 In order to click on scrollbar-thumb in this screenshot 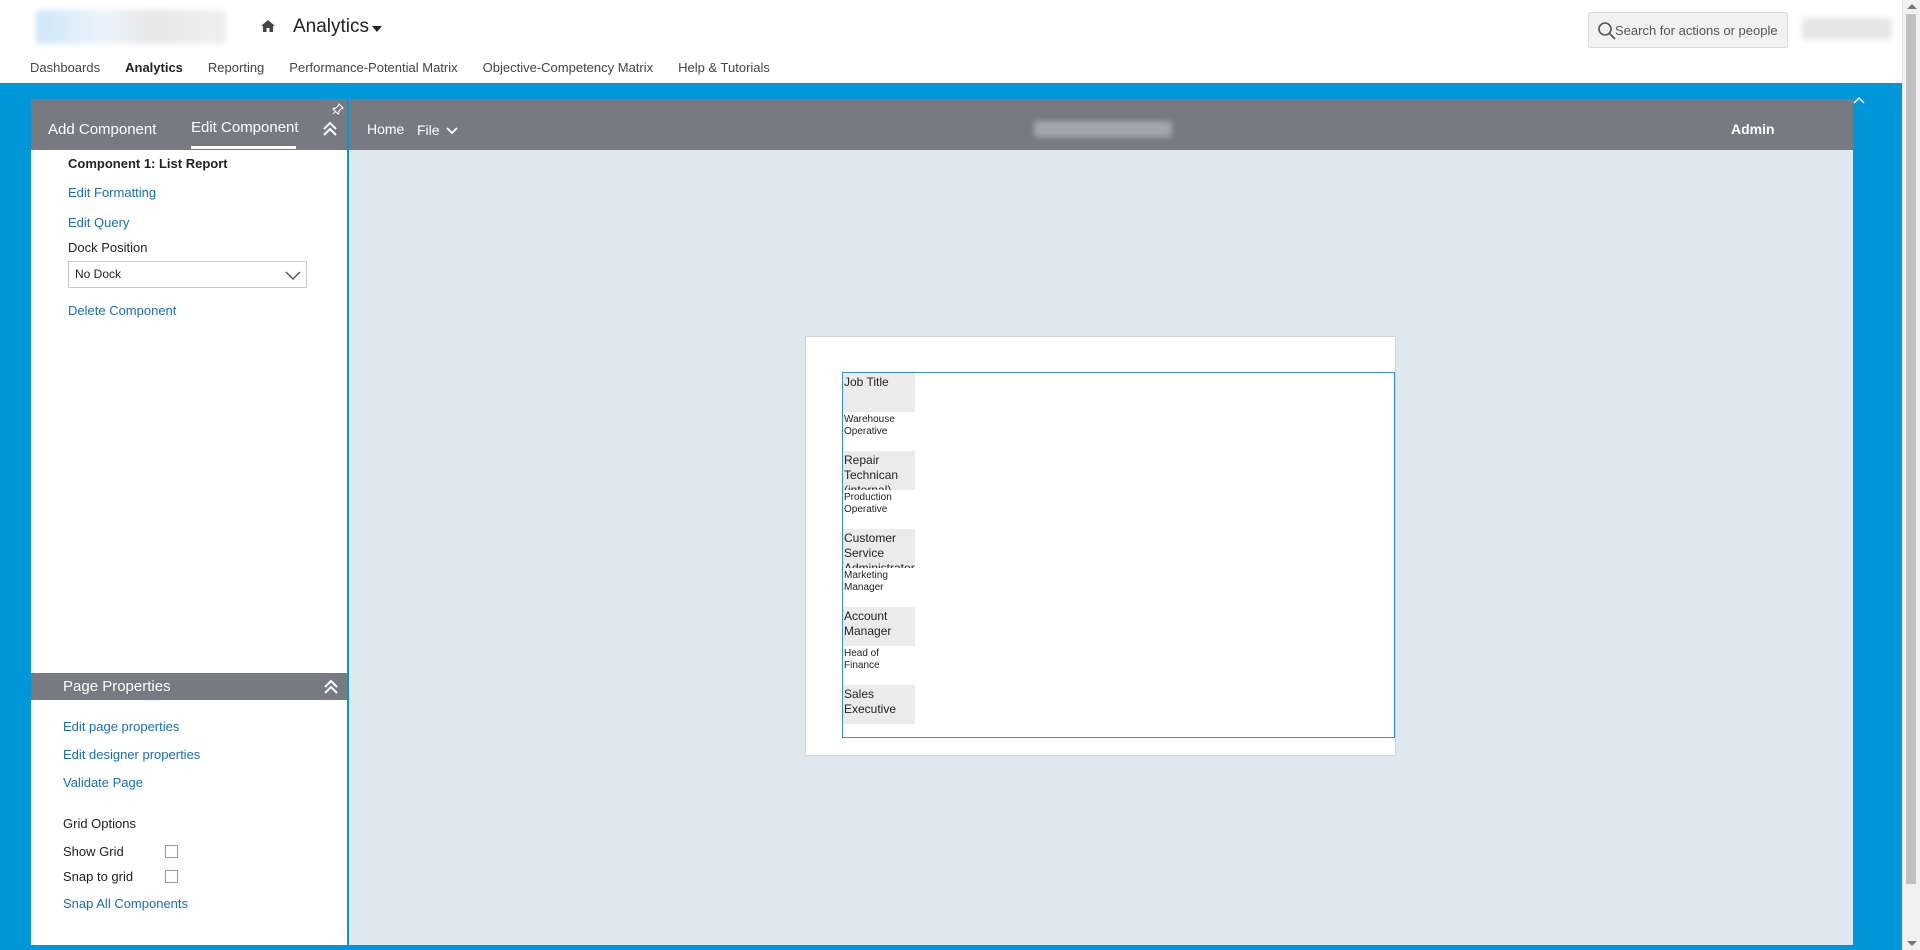, I will do `click(1911, 449)`.